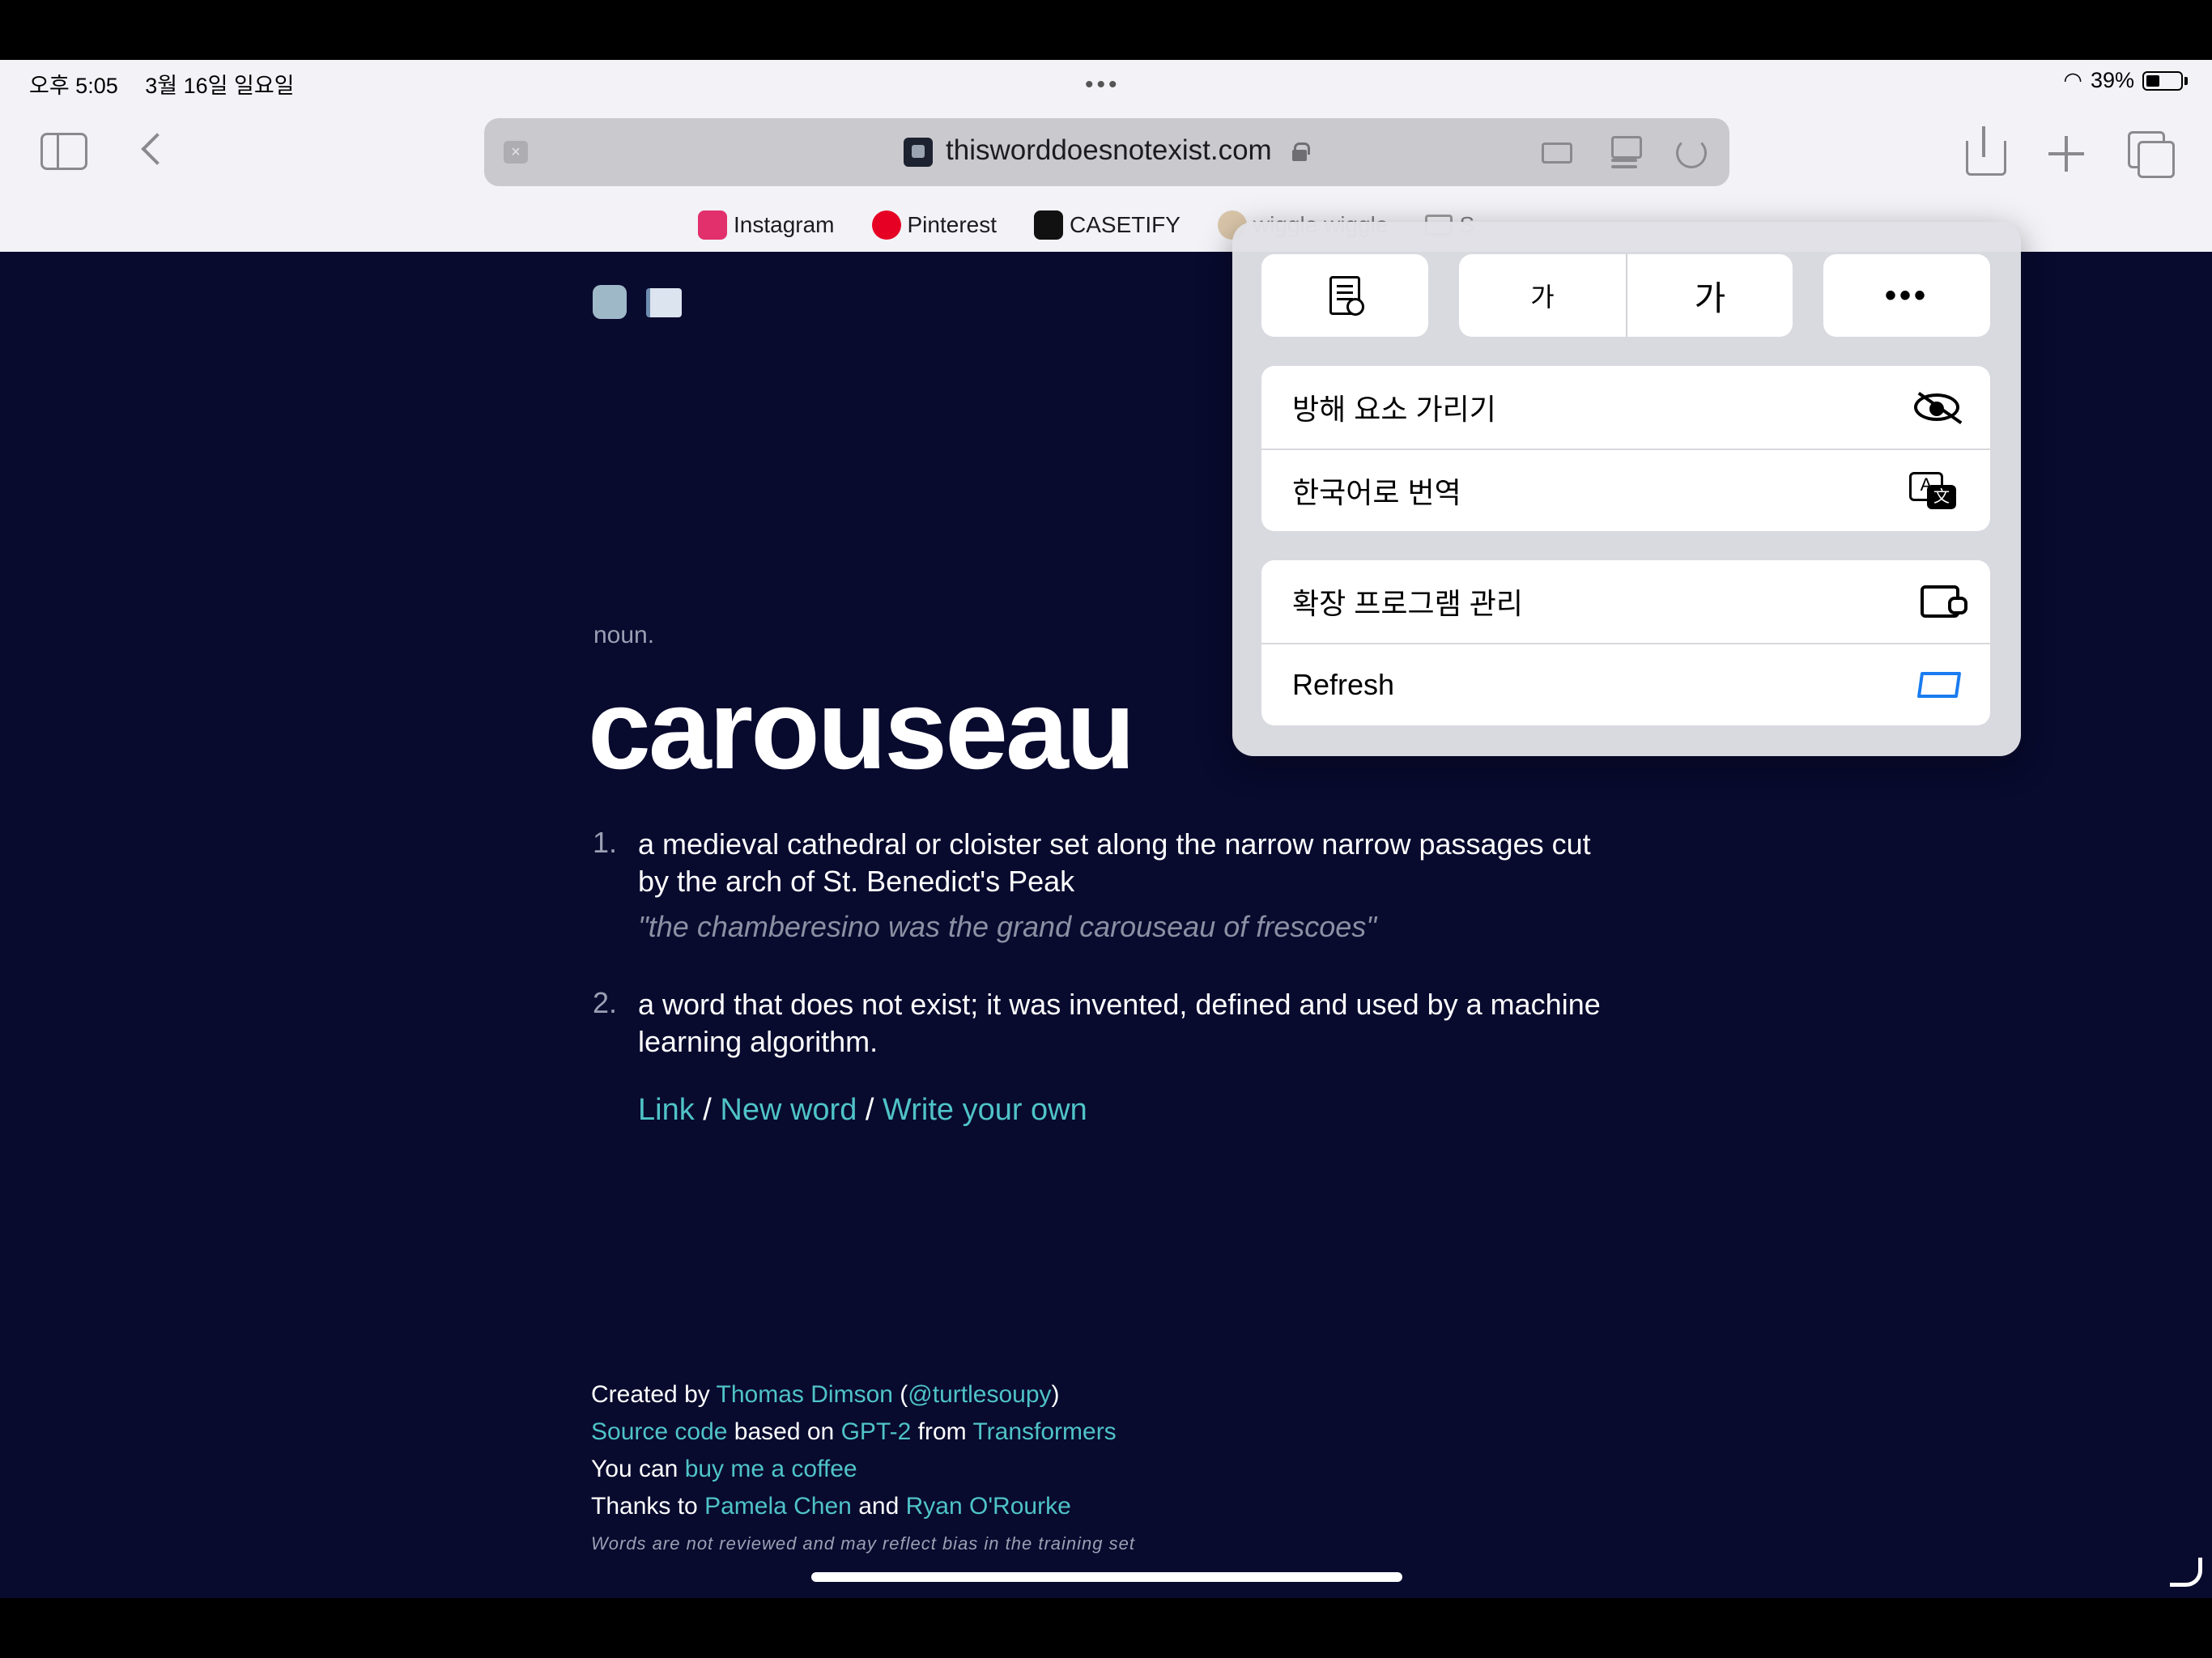  Describe the element at coordinates (2112, 80) in the screenshot. I see `battery-percent: 39%` at that location.